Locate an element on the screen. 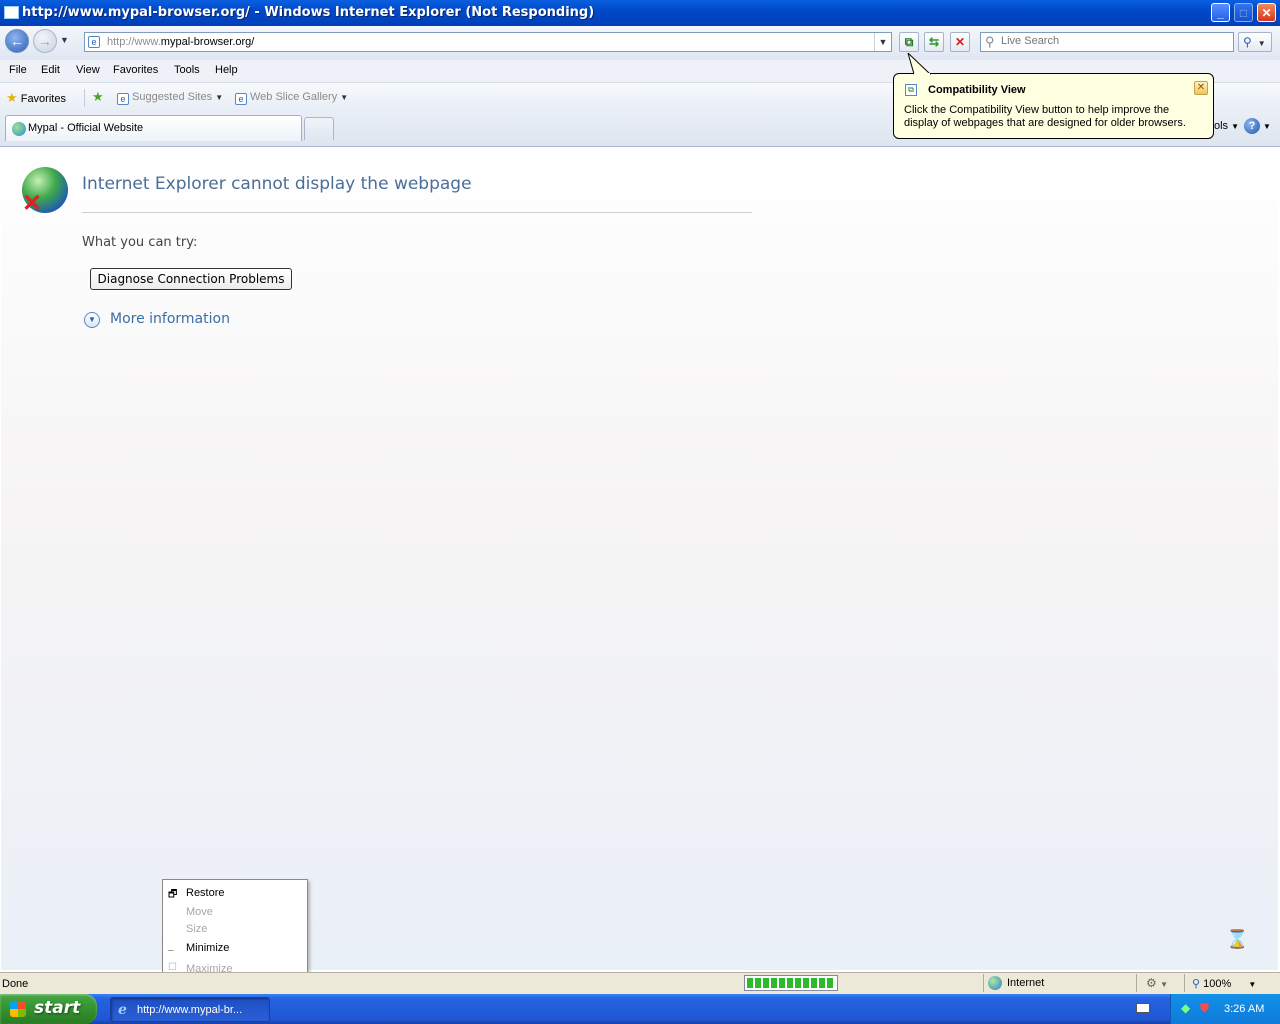 The height and width of the screenshot is (1024, 1280). minimize-icon: _ is located at coordinates (171, 946).